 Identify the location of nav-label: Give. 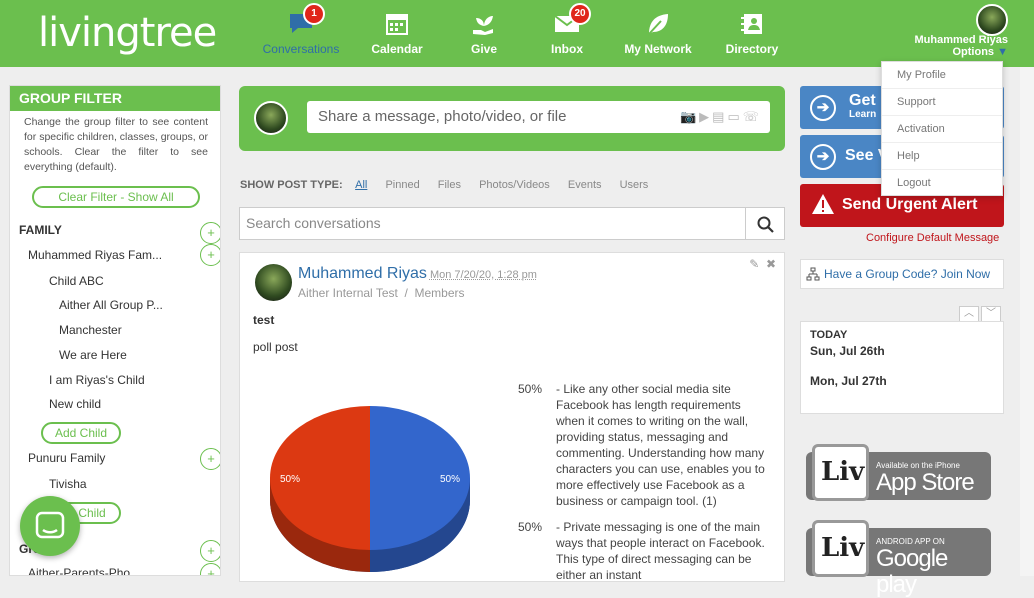
(483, 49).